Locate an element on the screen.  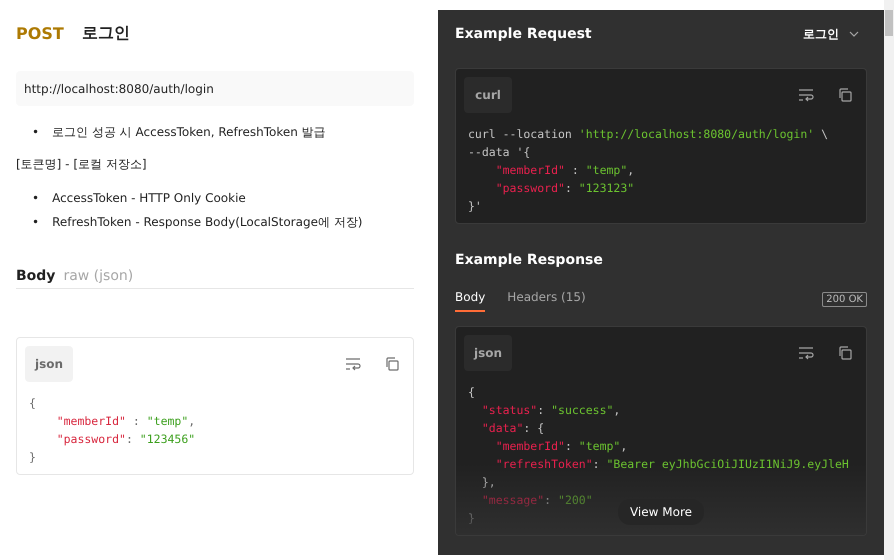
chevron-down-icon is located at coordinates (854, 34).